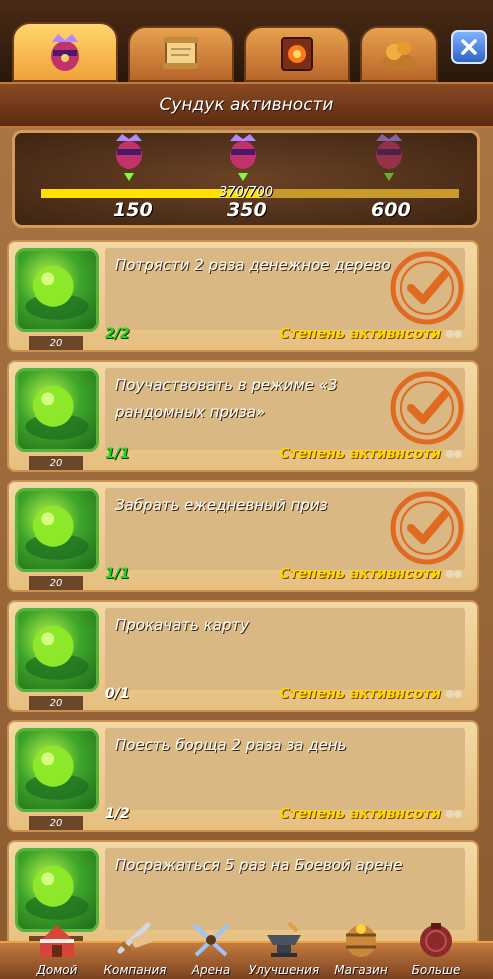 The width and height of the screenshot is (493, 979). Describe the element at coordinates (57, 941) in the screenshot. I see `house-icon` at that location.